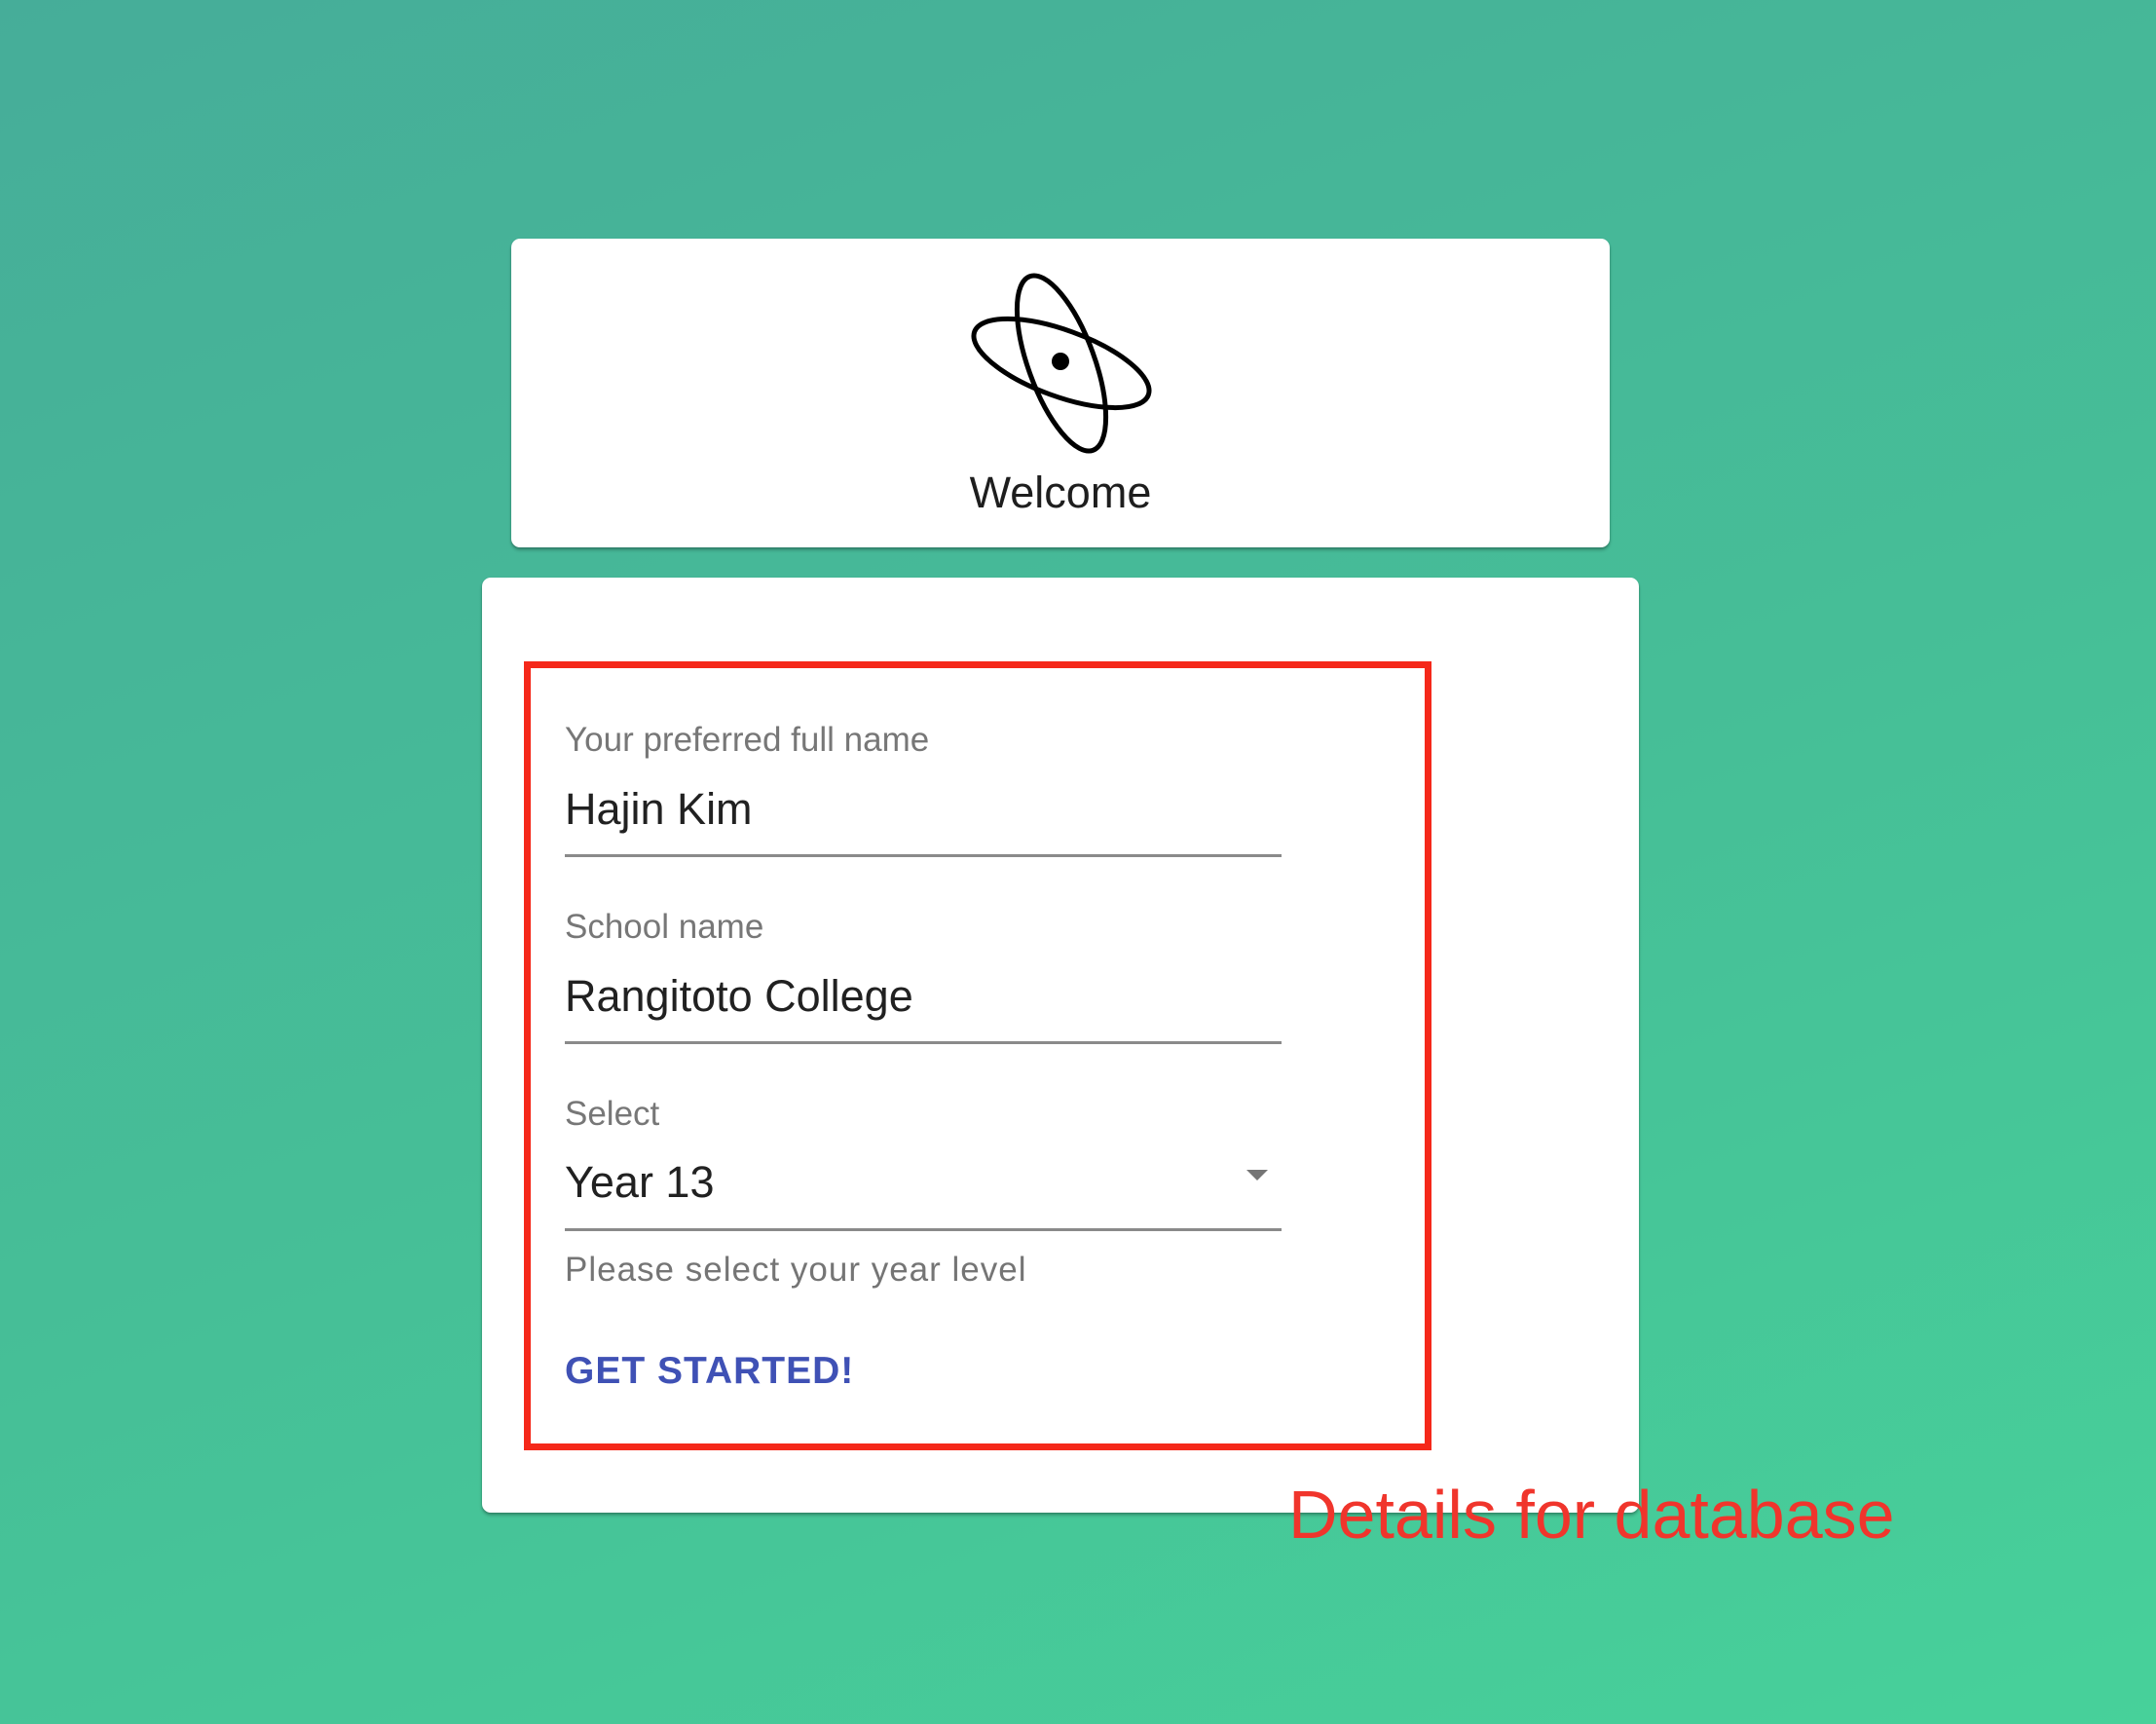 The image size is (2156, 1724). Describe the element at coordinates (1591, 1515) in the screenshot. I see `annotation-label: Details for database` at that location.